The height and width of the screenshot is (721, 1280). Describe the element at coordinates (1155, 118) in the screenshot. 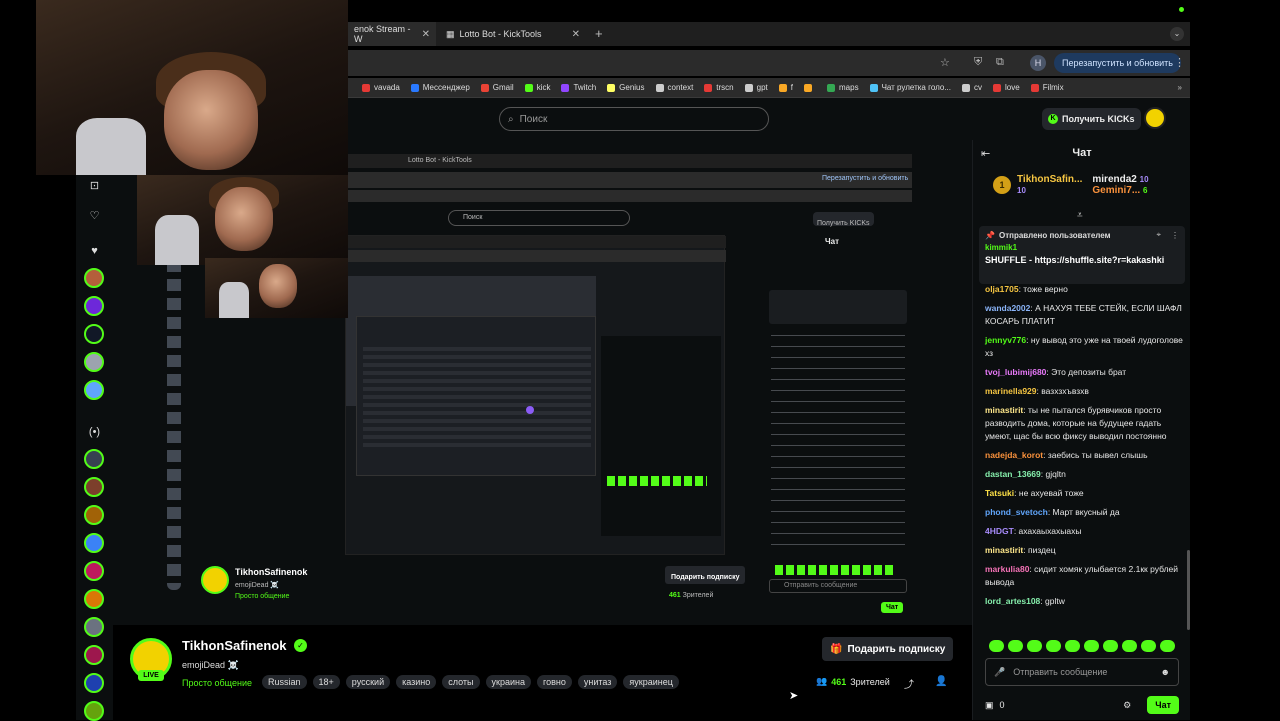

I see `user-avatar` at that location.